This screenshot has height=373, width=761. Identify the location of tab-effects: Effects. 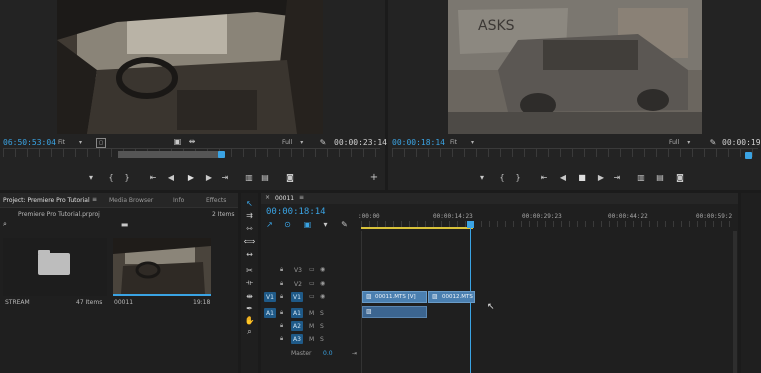
(216, 200).